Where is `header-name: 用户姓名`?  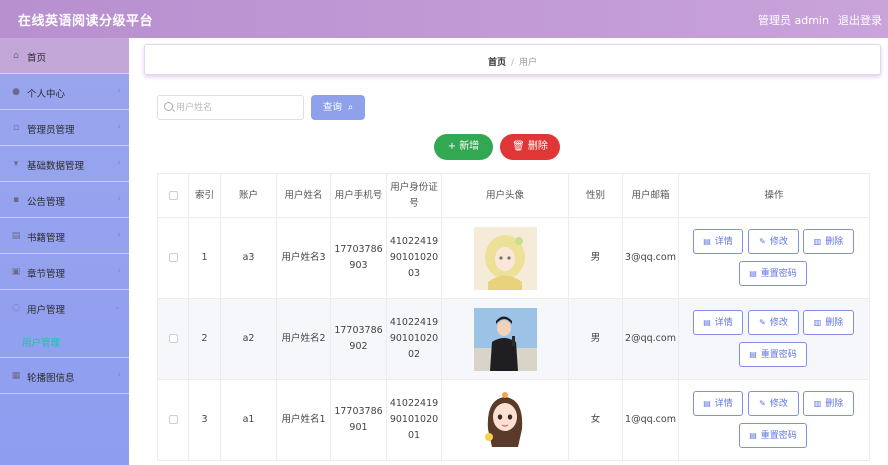
header-name: 用户姓名 is located at coordinates (303, 195).